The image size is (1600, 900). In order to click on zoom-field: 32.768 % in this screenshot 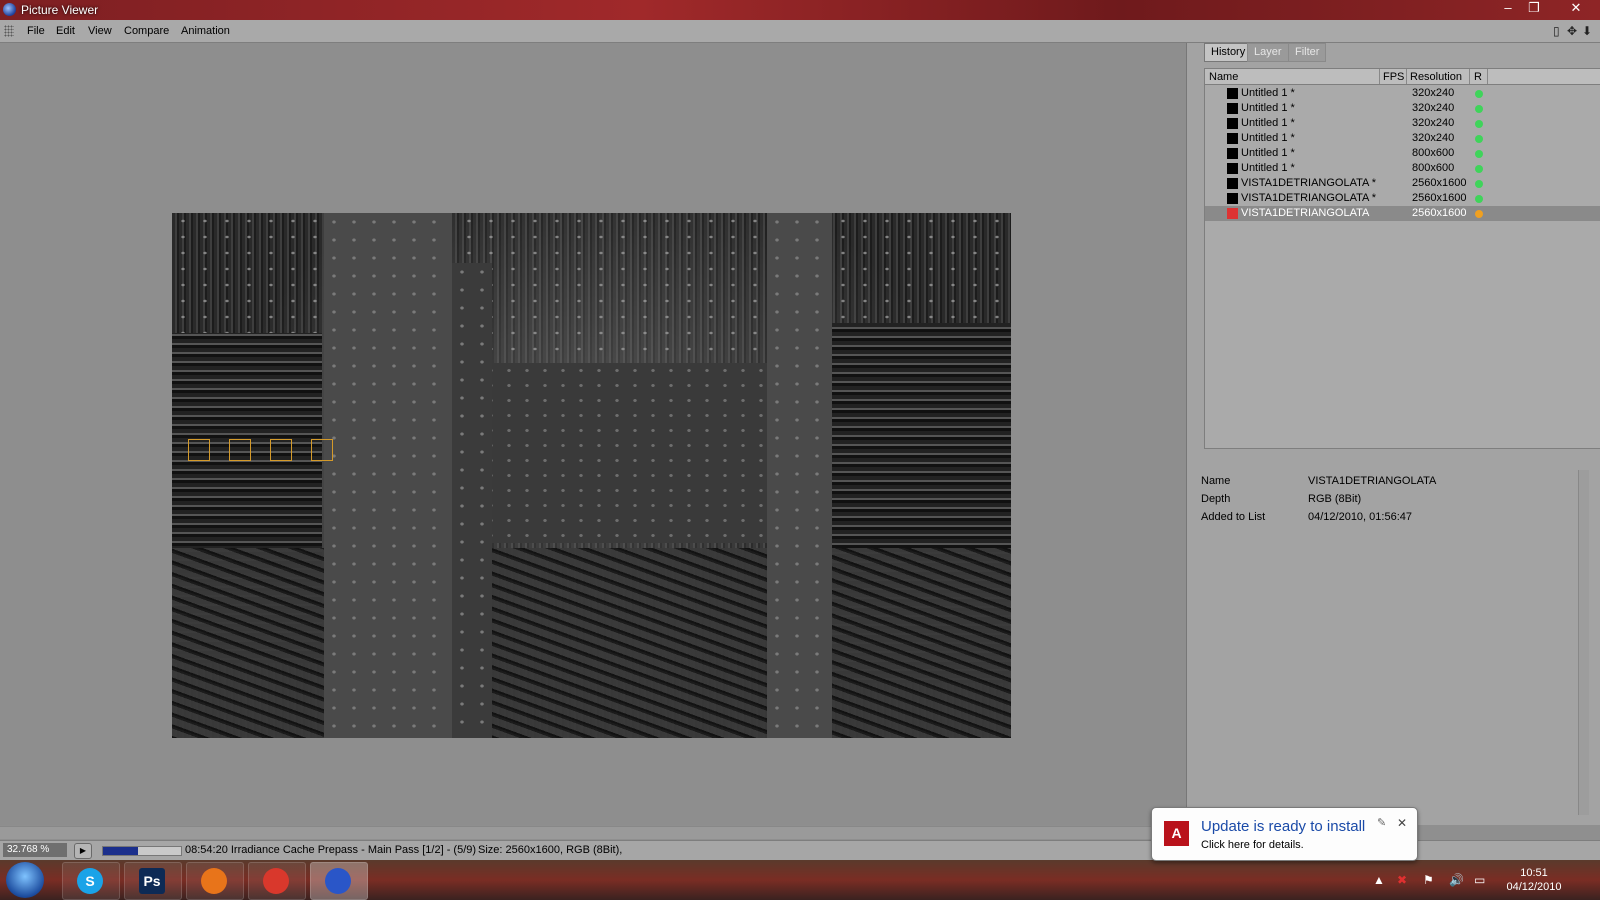, I will do `click(35, 850)`.